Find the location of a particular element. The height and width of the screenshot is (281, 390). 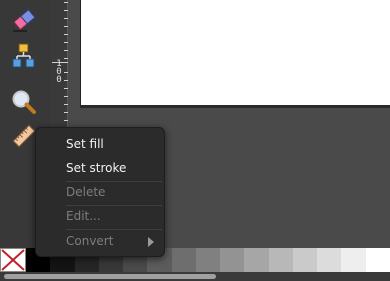

menu-item-set-stroke: Set stroke is located at coordinates (100, 168).